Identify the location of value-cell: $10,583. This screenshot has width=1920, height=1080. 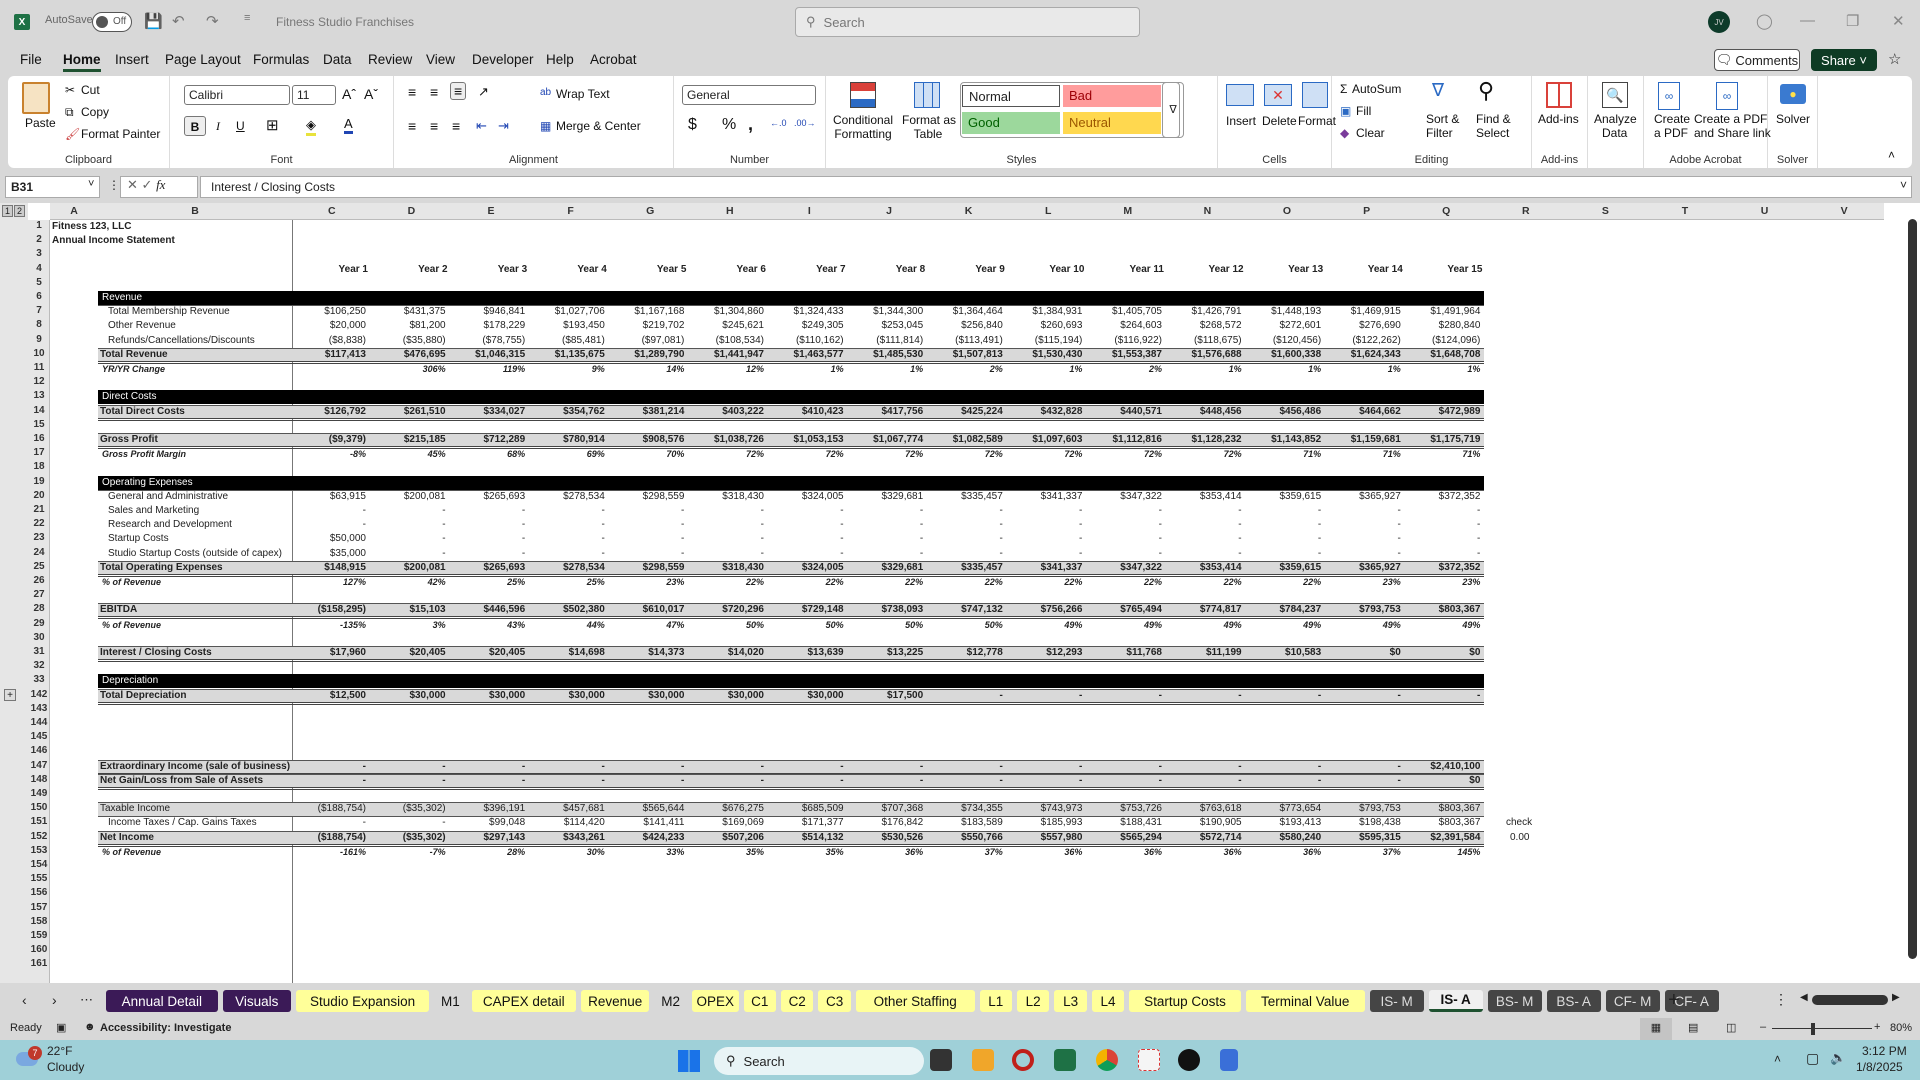
(1283, 653).